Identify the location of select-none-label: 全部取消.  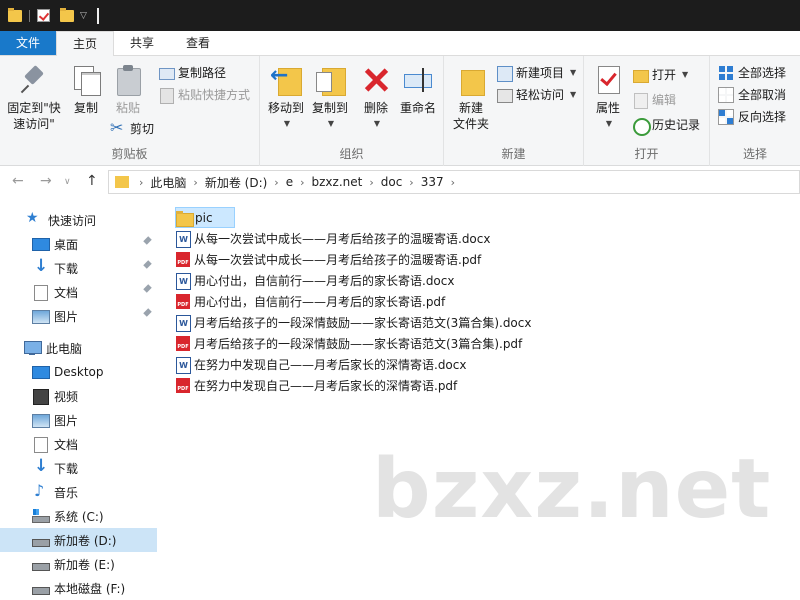
(762, 95).